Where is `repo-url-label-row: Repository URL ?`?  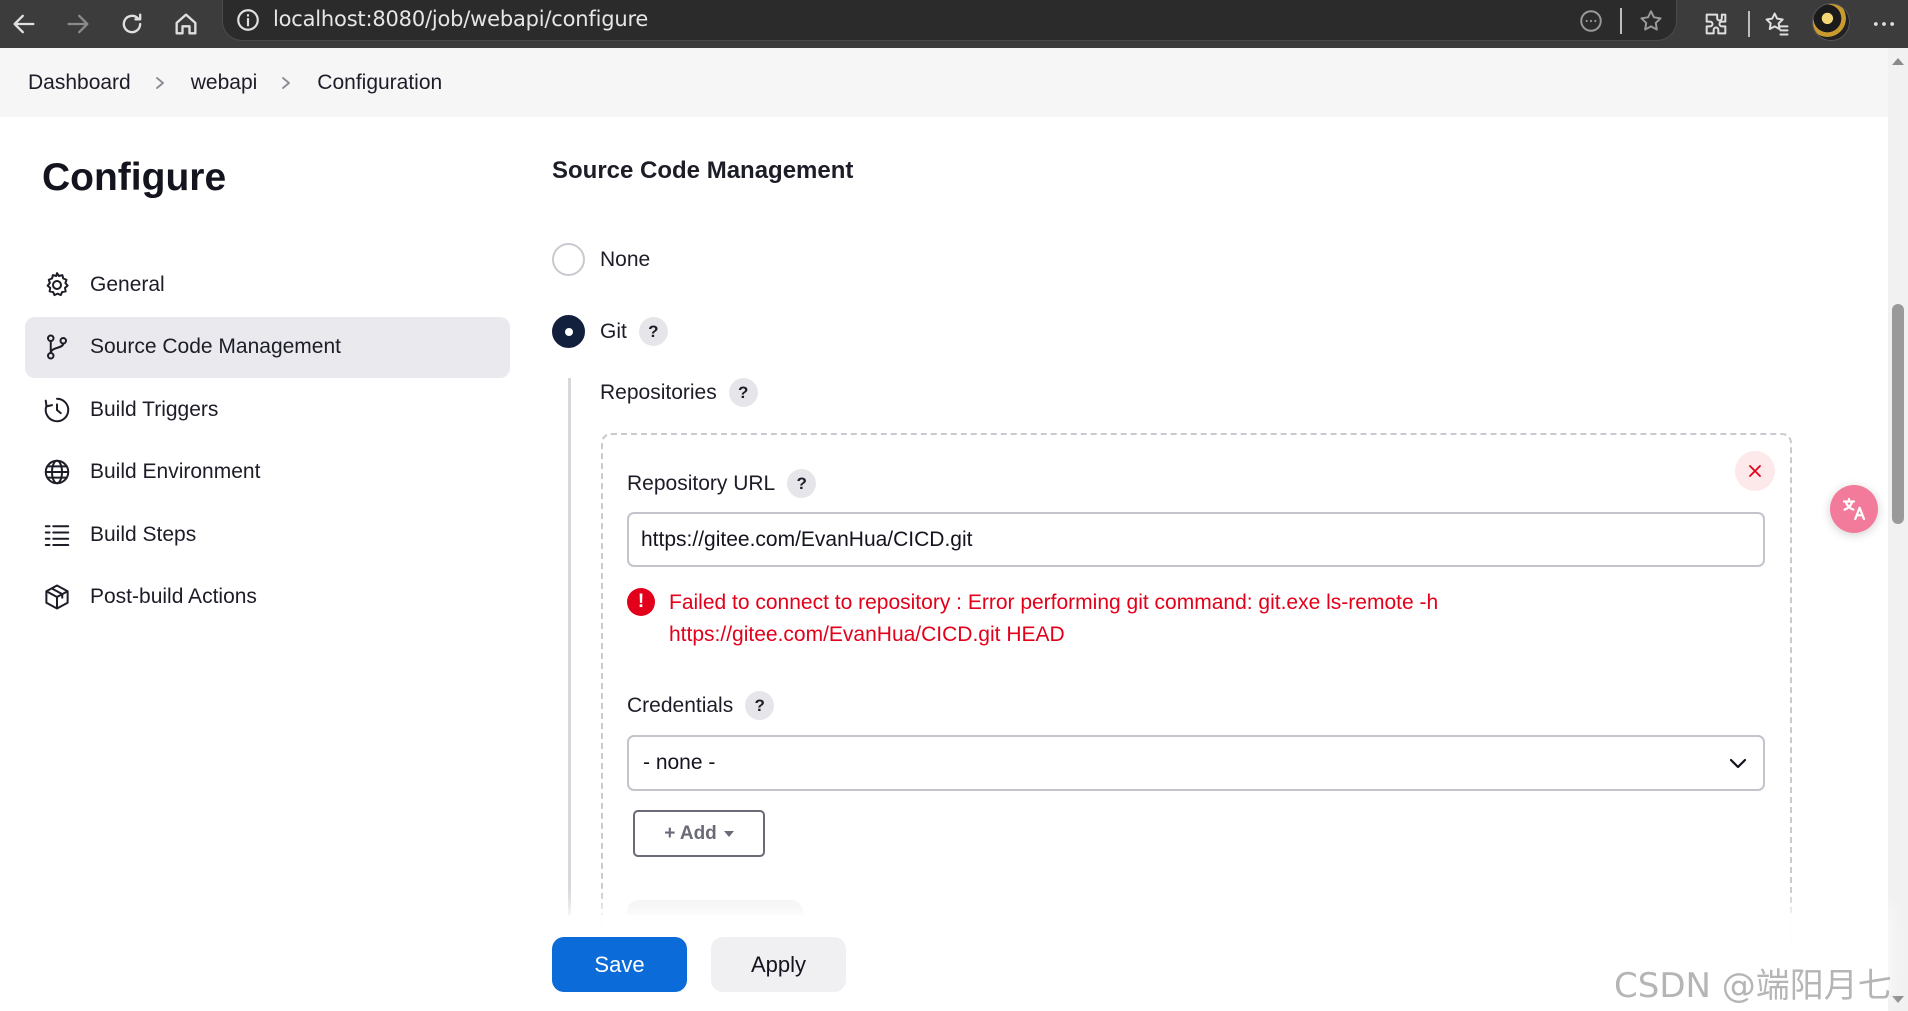 repo-url-label-row: Repository URL ? is located at coordinates (722, 483).